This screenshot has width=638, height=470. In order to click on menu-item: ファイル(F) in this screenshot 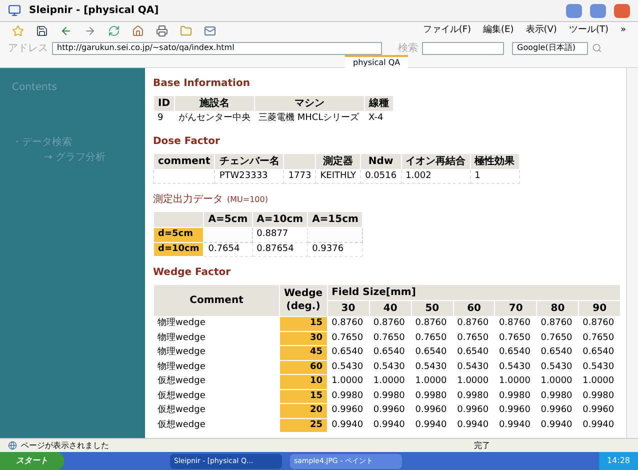, I will do `click(447, 31)`.